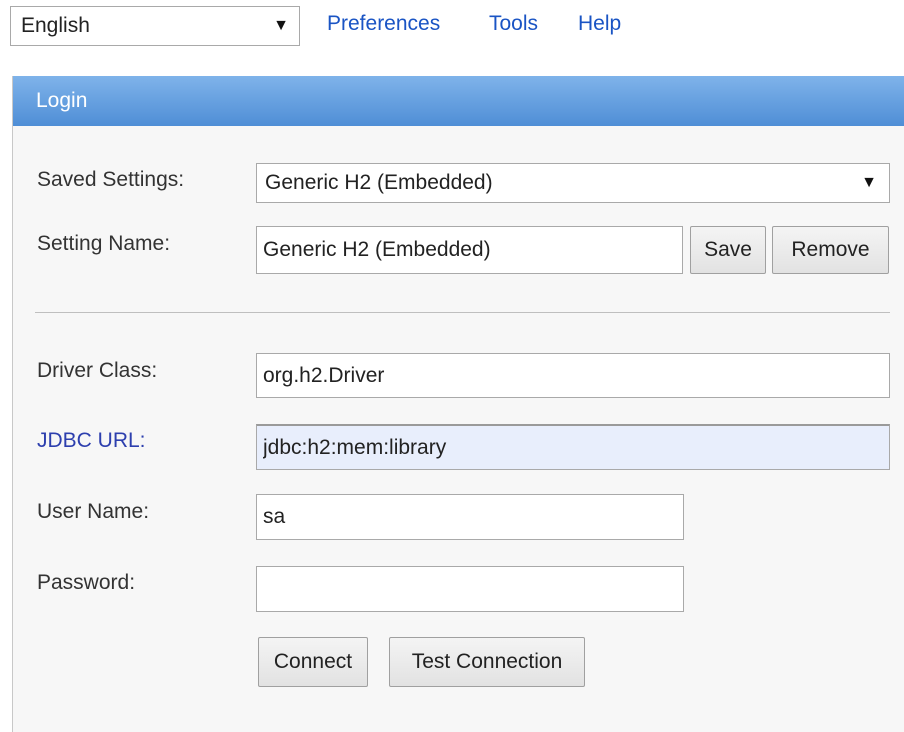 The height and width of the screenshot is (732, 904). I want to click on user-name-input, so click(470, 517).